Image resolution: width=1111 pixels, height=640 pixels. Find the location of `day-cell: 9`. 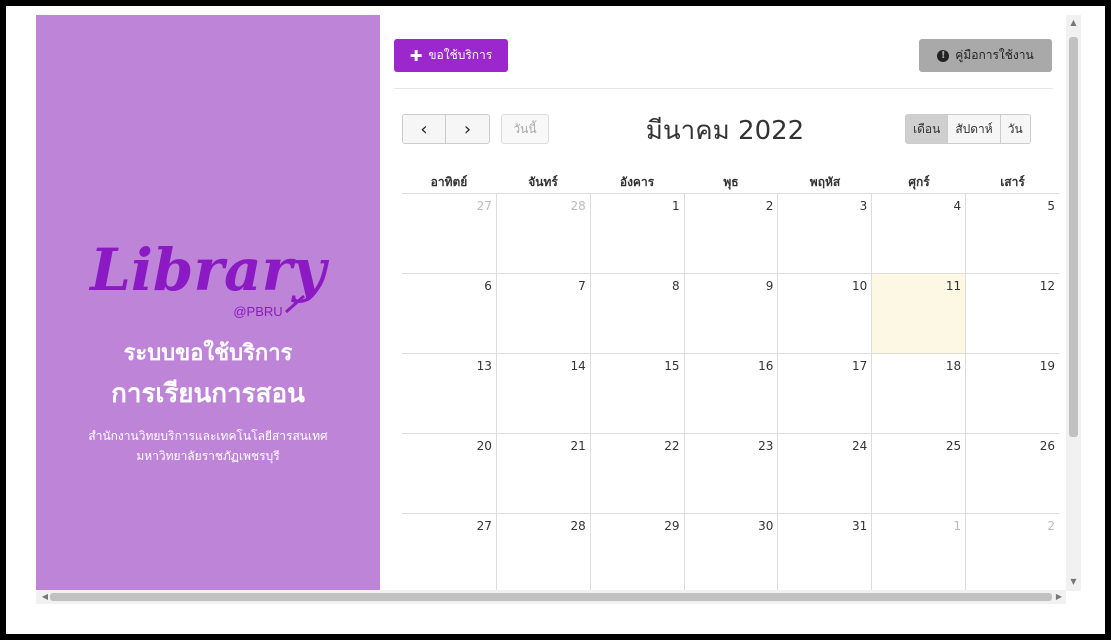

day-cell: 9 is located at coordinates (730, 313).